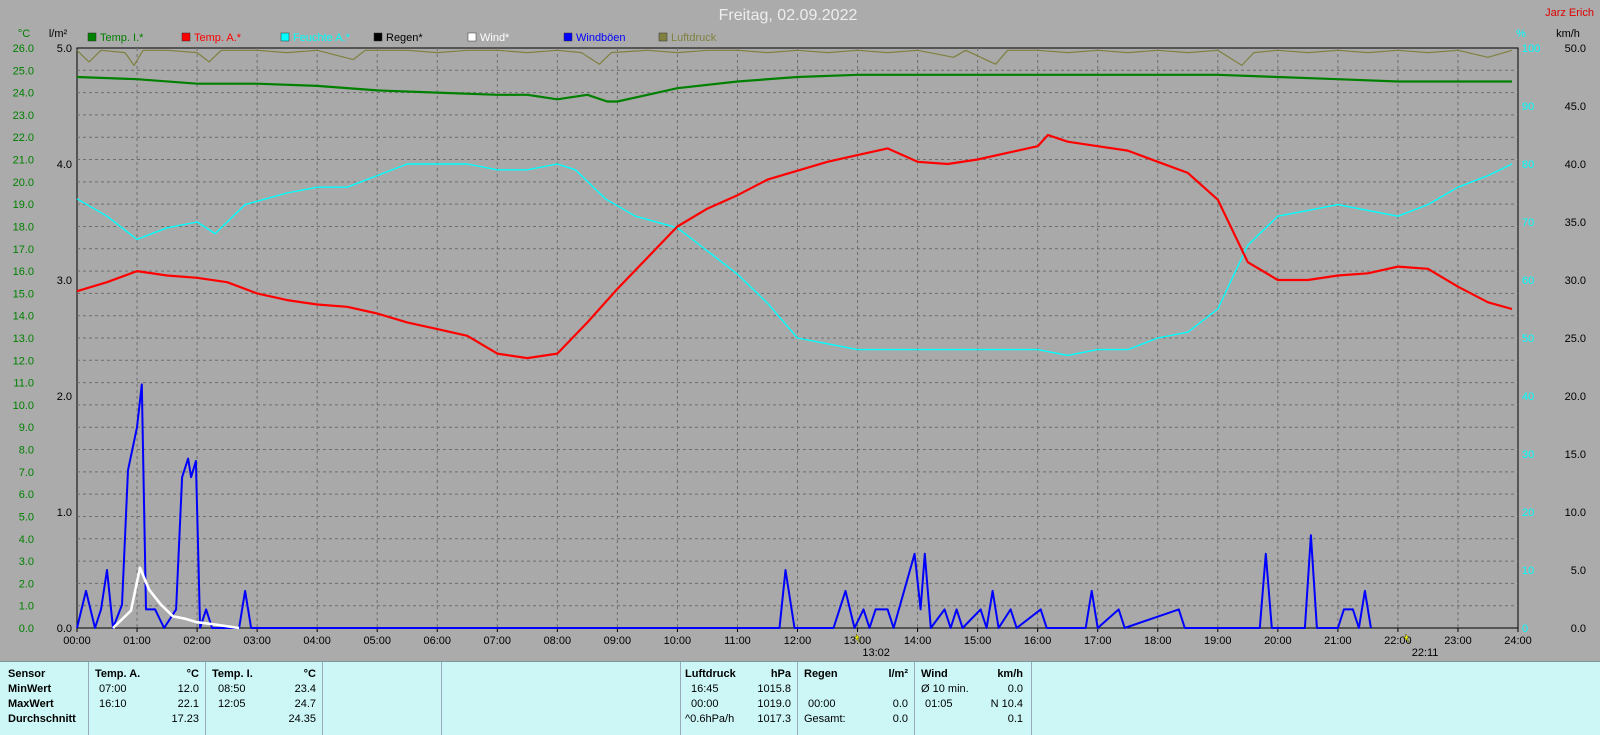 The image size is (1600, 735). What do you see at coordinates (1458, 641) in the screenshot?
I see `x-tick-label: 23:00` at bounding box center [1458, 641].